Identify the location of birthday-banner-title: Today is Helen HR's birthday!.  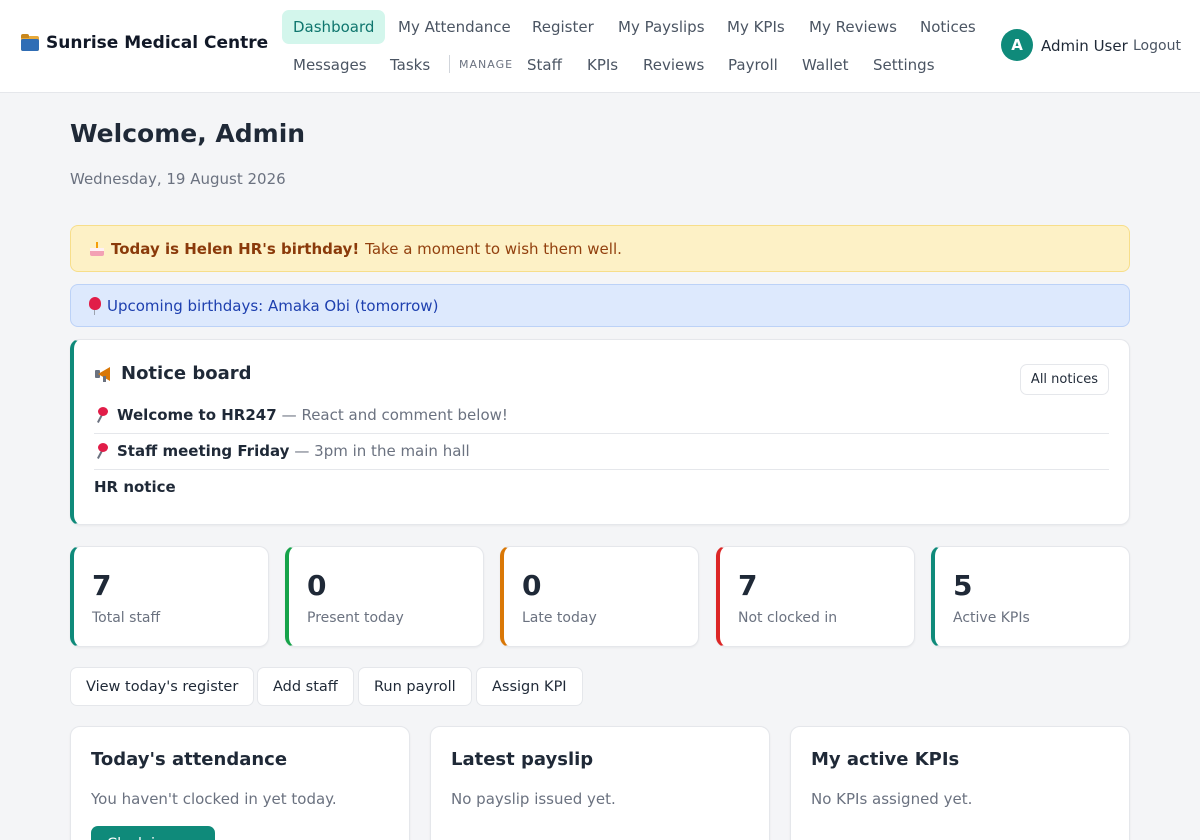
(235, 248).